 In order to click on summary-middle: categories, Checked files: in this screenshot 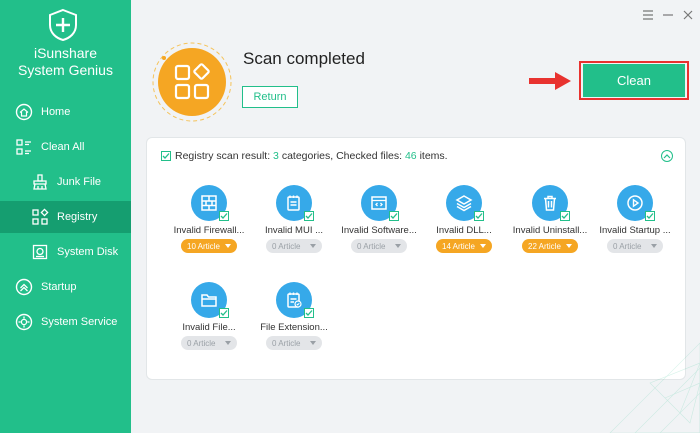, I will do `click(342, 156)`.